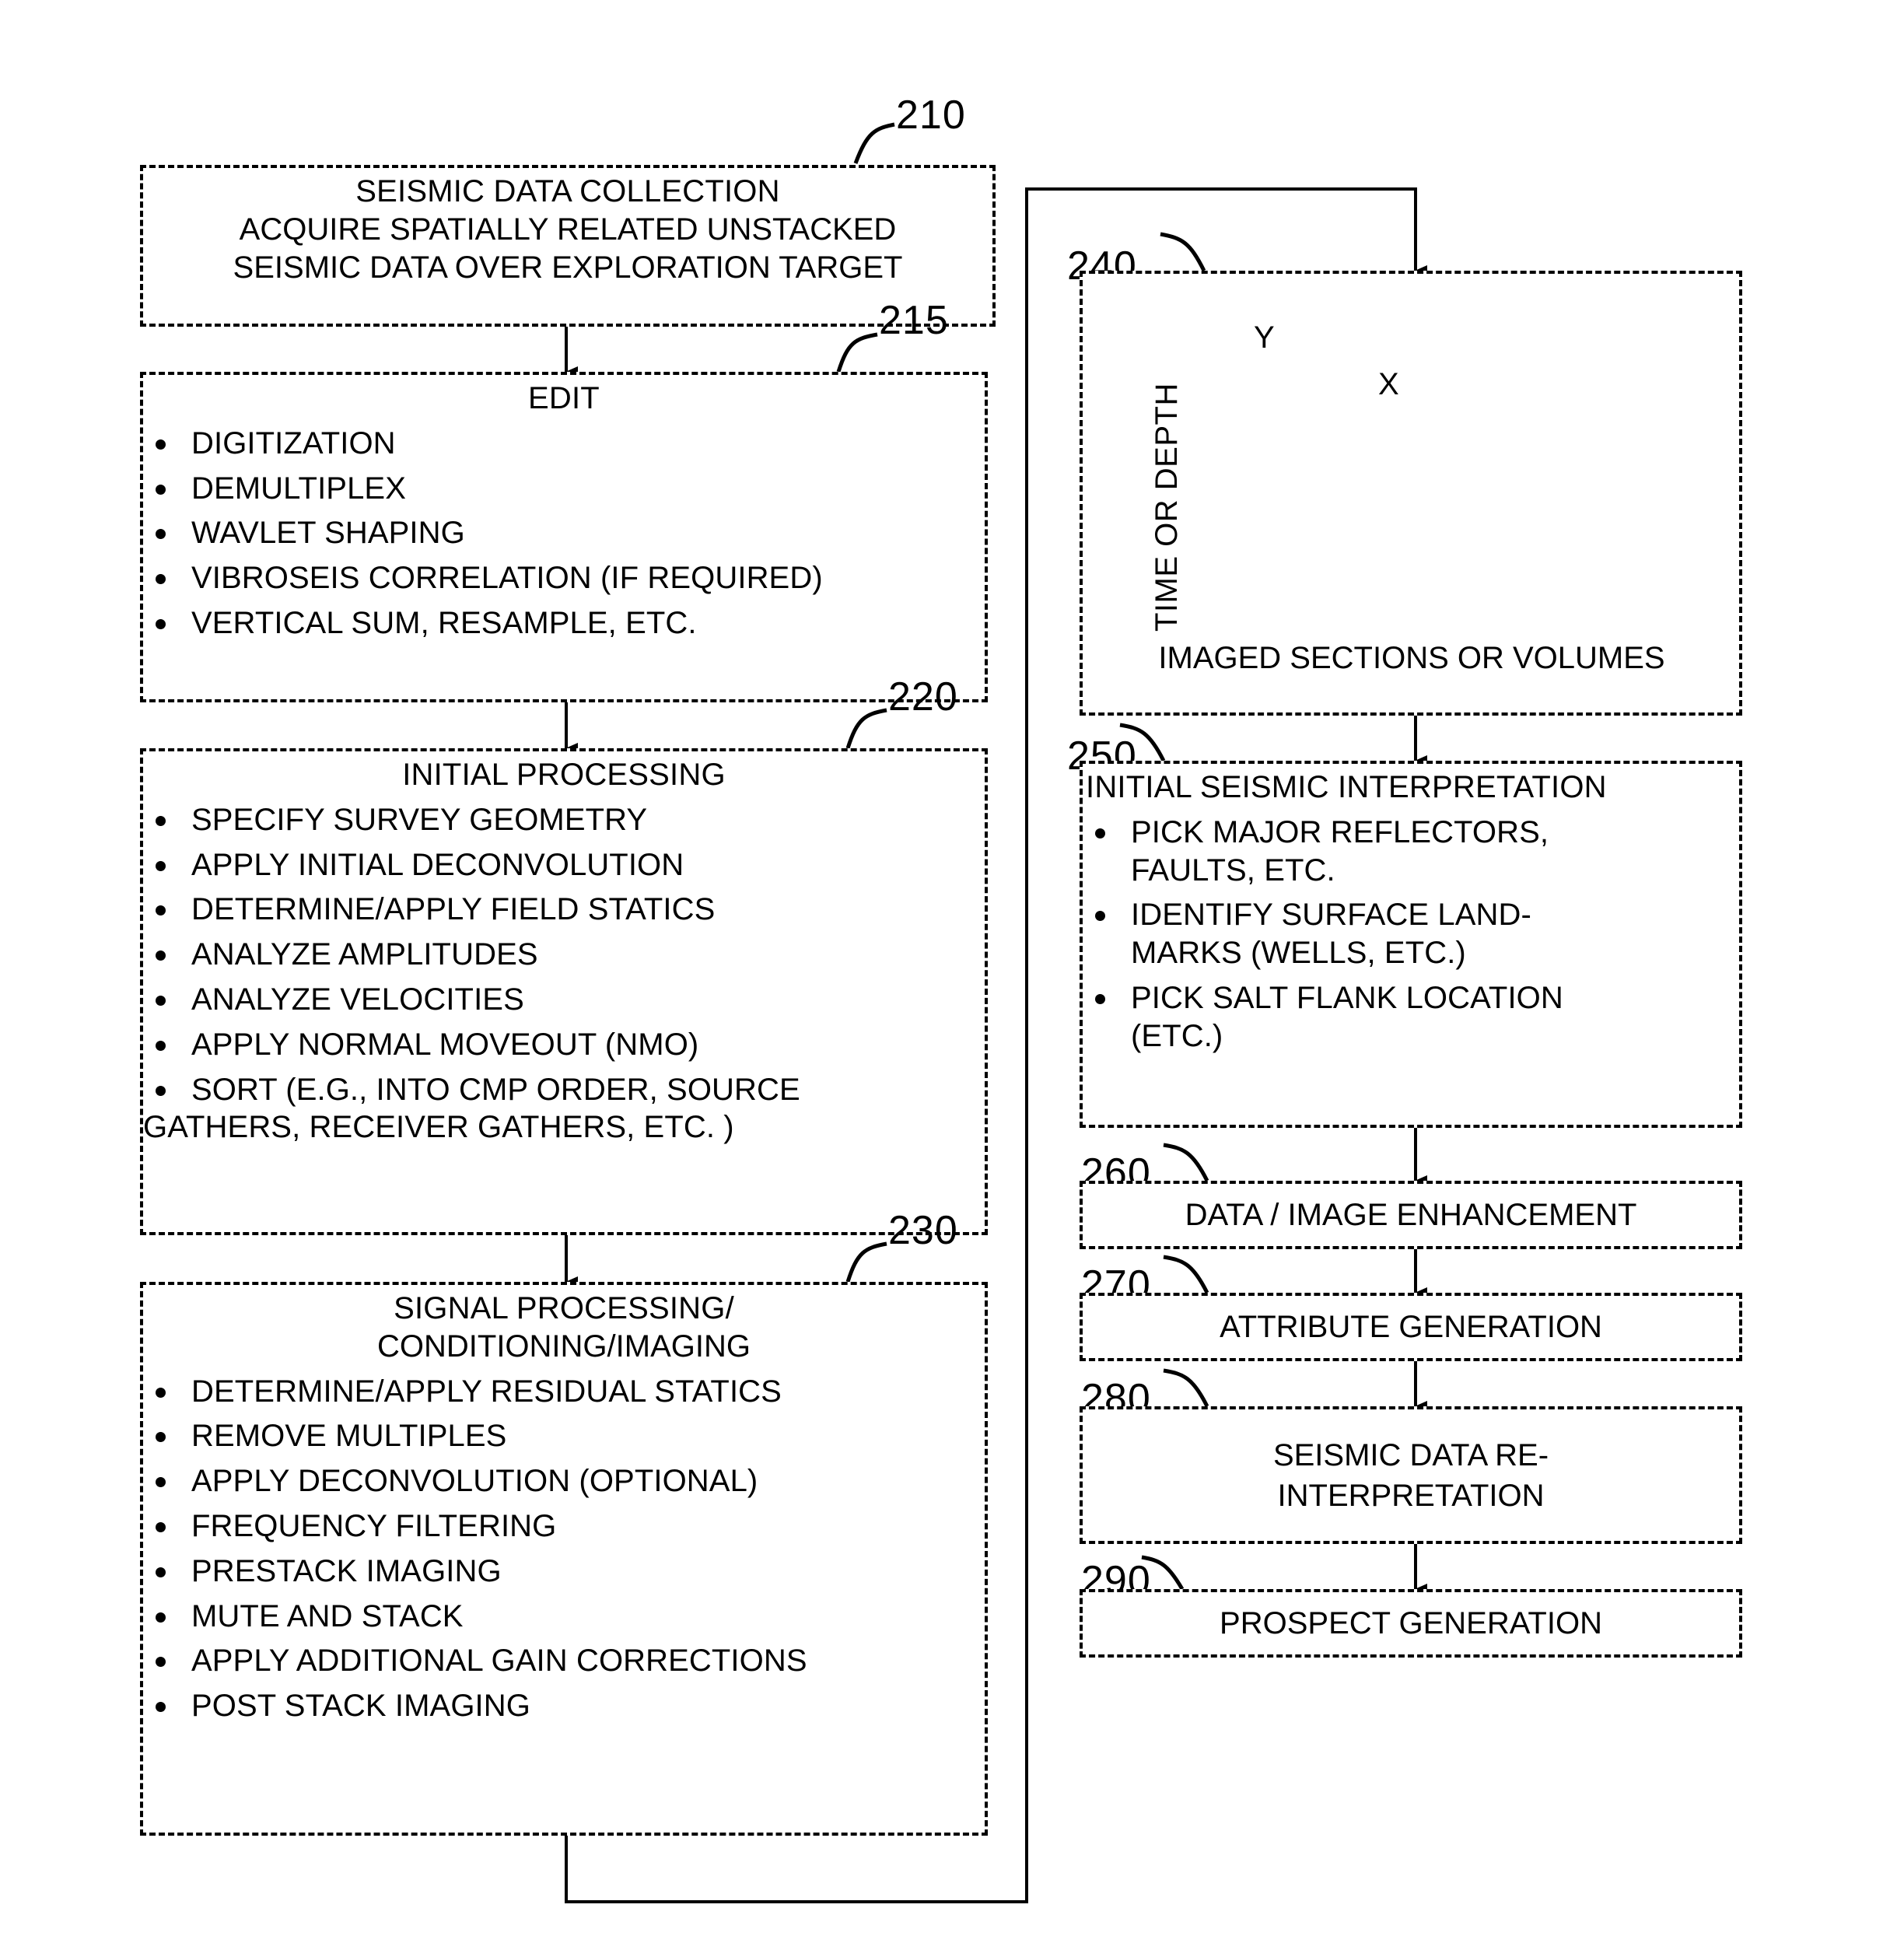  Describe the element at coordinates (923, 1230) in the screenshot. I see `refnum-230: 230` at that location.